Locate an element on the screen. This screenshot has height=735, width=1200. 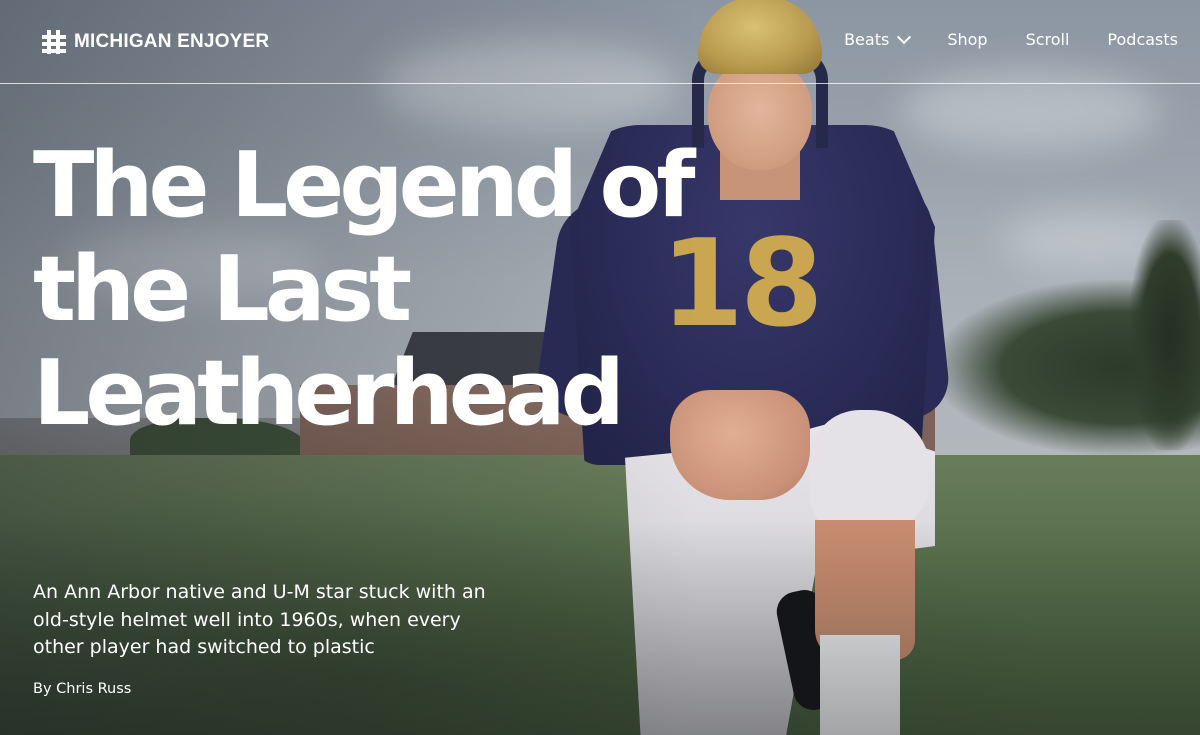
nav-item-label: Podcasts is located at coordinates (1142, 39).